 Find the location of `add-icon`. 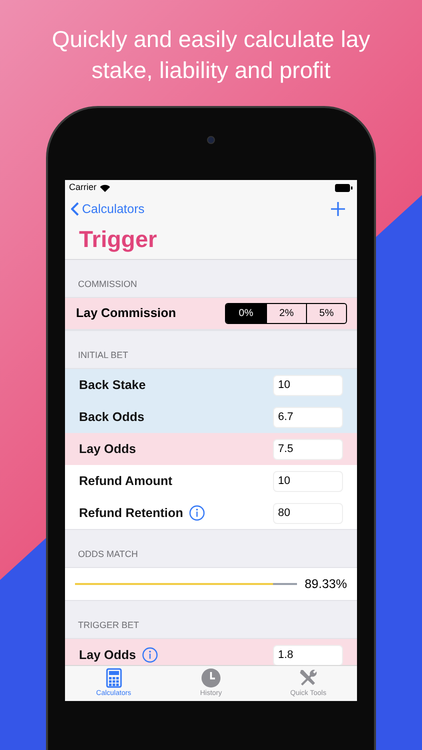

add-icon is located at coordinates (338, 209).